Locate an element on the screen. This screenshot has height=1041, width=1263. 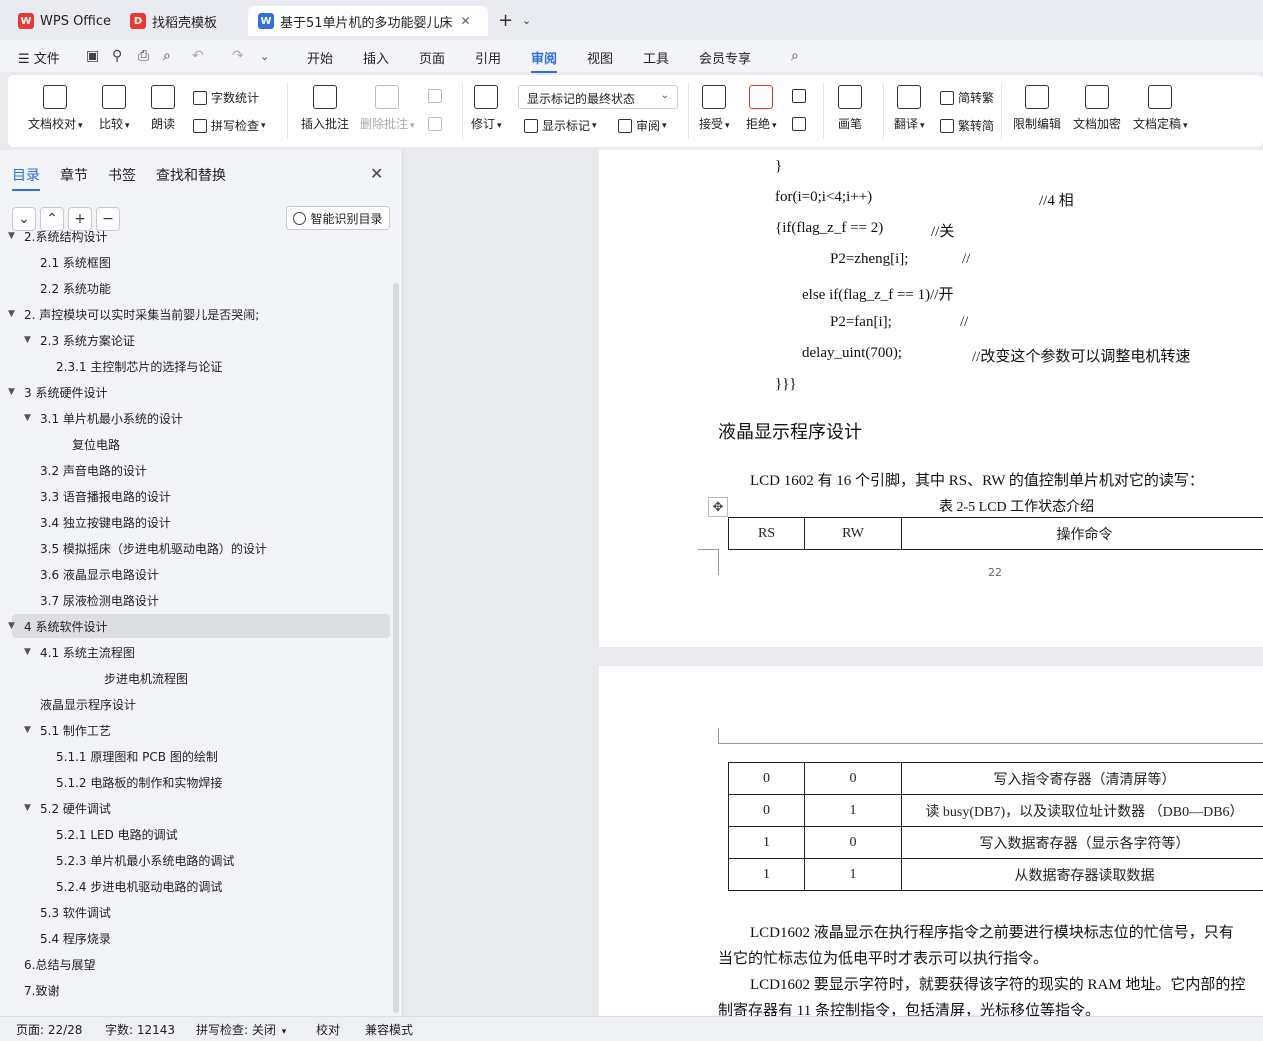
accept-button: 接受 ▾ is located at coordinates (714, 108).